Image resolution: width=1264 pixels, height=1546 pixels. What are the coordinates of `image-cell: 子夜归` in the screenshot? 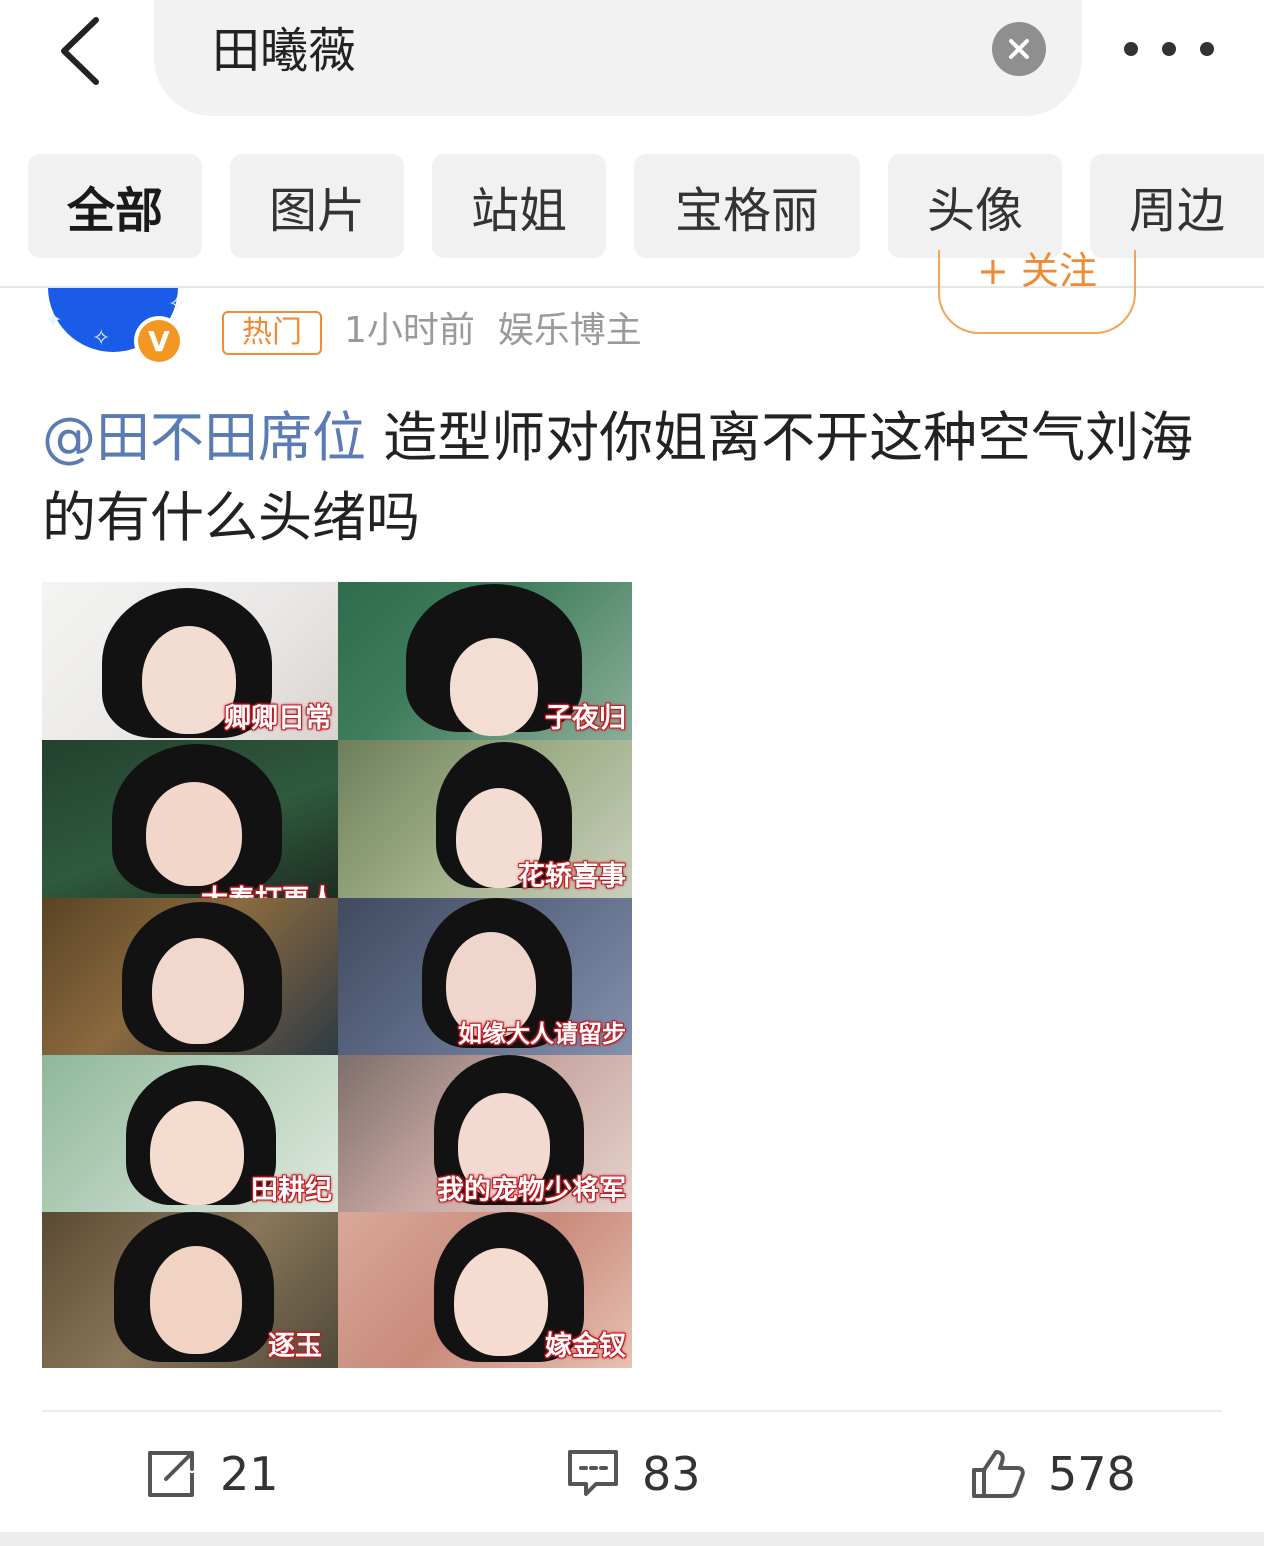 It's located at (485, 661).